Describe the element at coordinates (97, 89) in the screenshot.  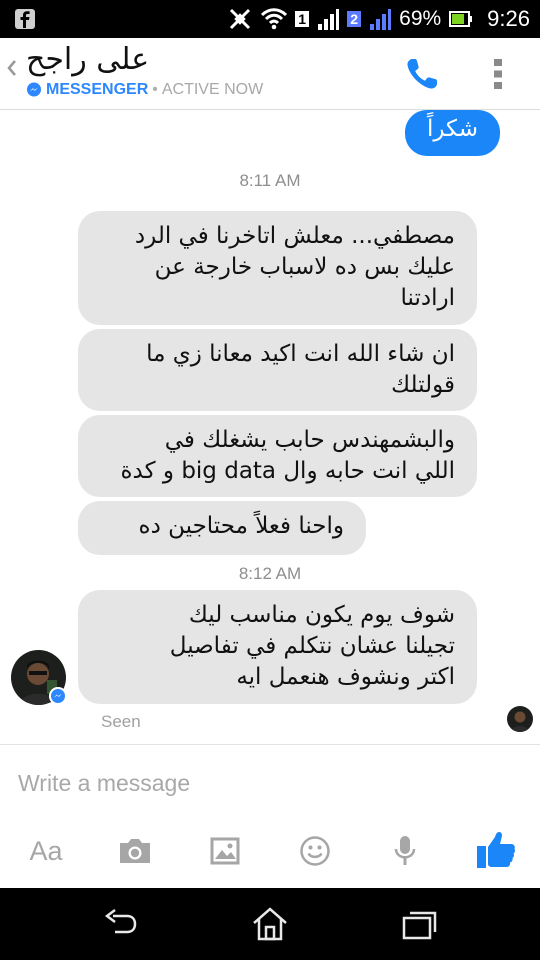
I see `app-label: MESSENGER` at that location.